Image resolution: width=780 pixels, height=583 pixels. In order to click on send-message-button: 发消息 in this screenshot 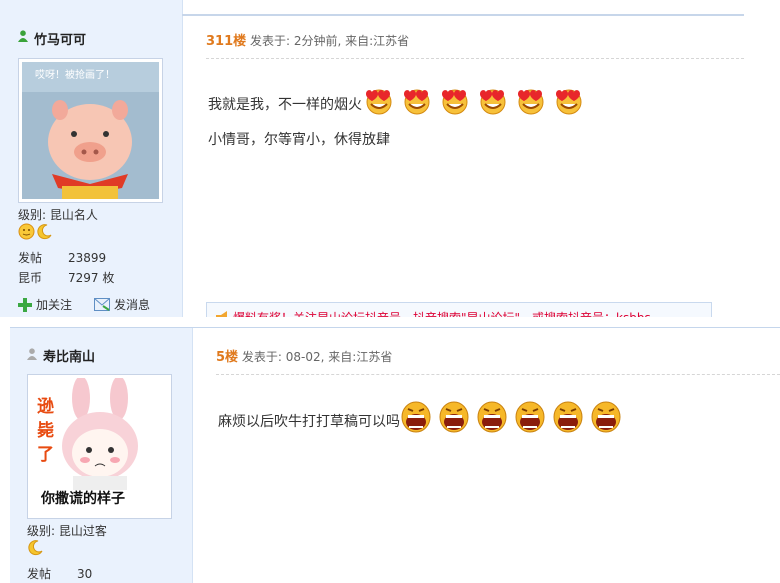, I will do `click(122, 304)`.